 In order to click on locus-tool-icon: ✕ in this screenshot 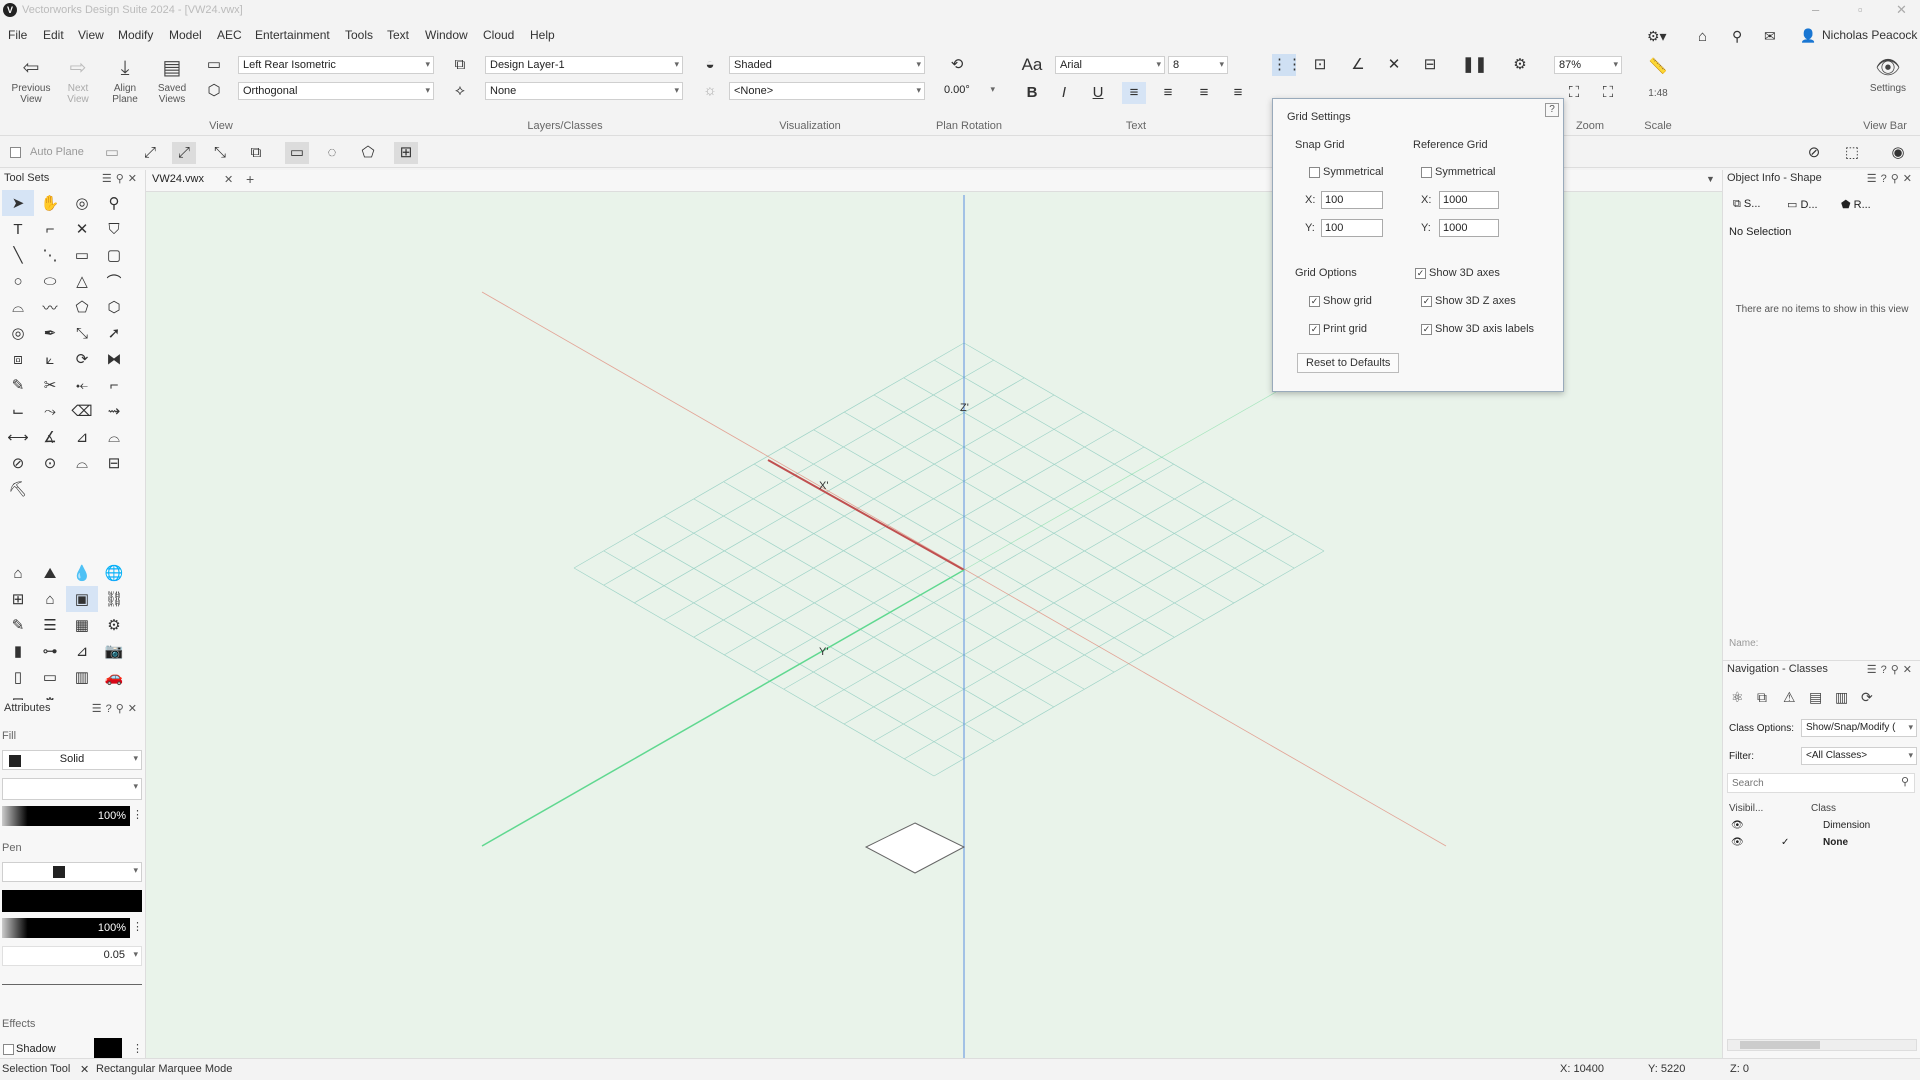, I will do `click(82, 229)`.